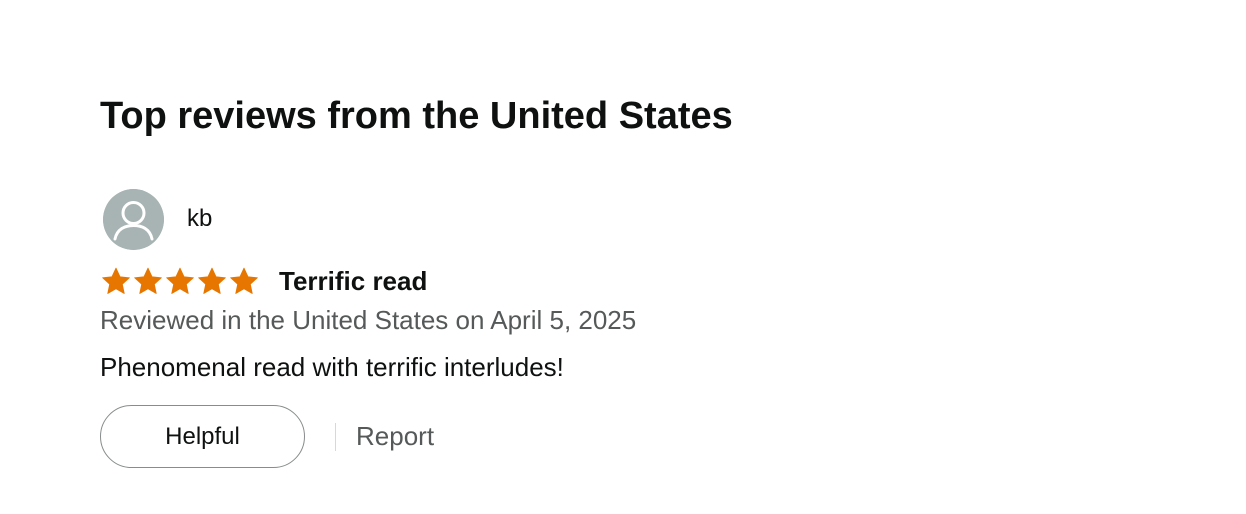  What do you see at coordinates (335, 436) in the screenshot?
I see `divider` at bounding box center [335, 436].